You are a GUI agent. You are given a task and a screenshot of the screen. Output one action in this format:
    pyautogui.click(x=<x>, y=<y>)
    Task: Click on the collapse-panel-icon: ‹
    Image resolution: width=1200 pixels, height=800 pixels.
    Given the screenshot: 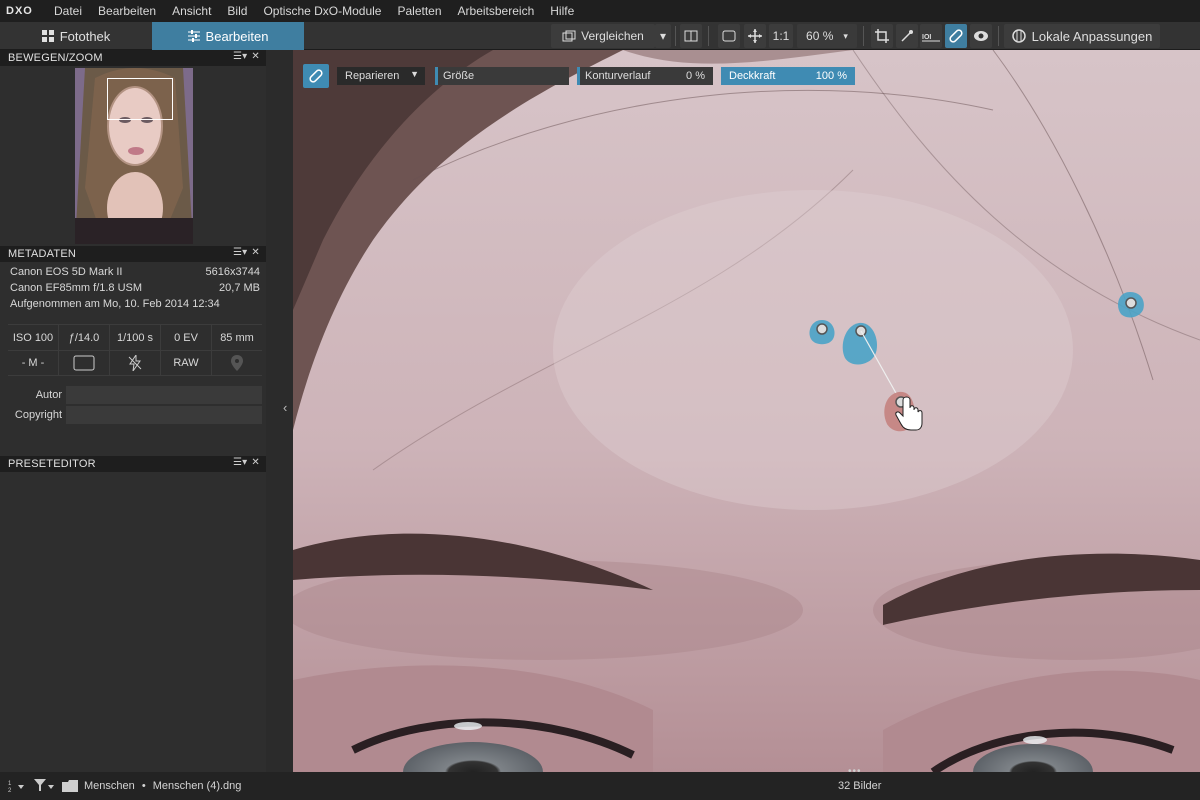 What is the action you would take?
    pyautogui.click(x=285, y=407)
    